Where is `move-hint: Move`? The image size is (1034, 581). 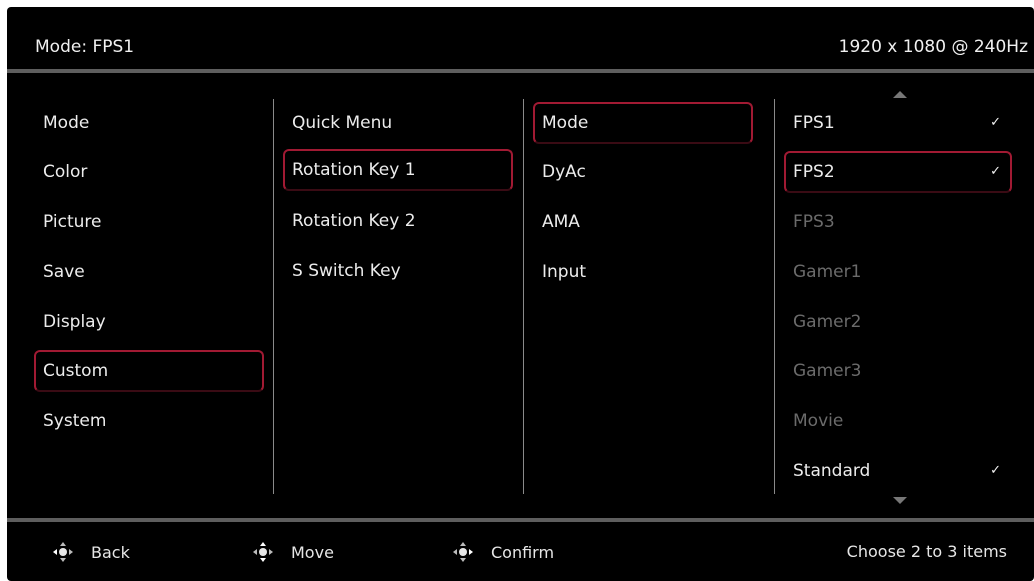 move-hint: Move is located at coordinates (293, 552).